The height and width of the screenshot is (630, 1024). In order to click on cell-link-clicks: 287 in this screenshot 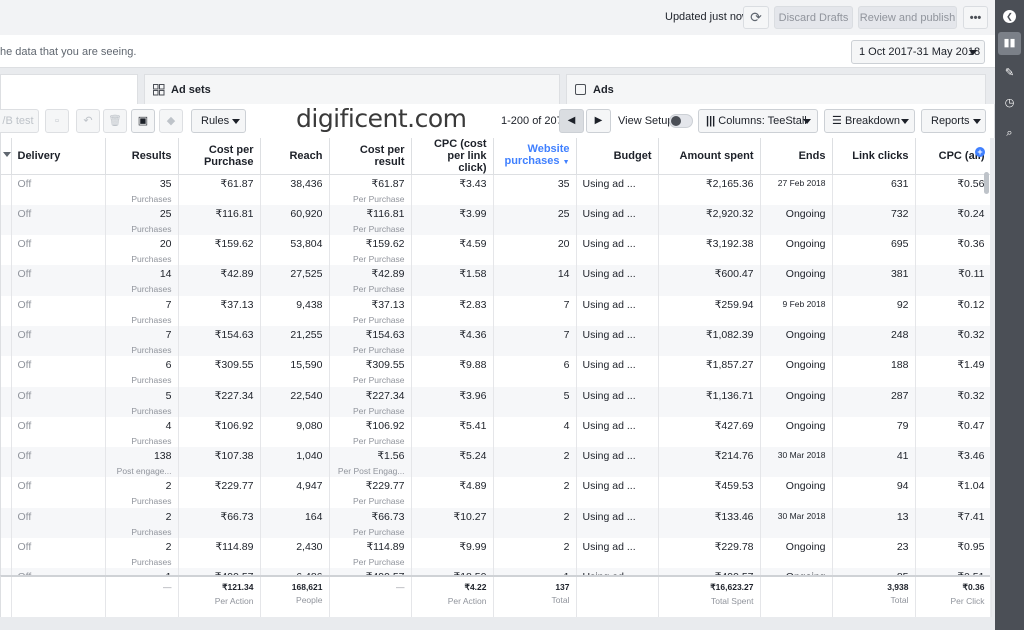, I will do `click(874, 401)`.